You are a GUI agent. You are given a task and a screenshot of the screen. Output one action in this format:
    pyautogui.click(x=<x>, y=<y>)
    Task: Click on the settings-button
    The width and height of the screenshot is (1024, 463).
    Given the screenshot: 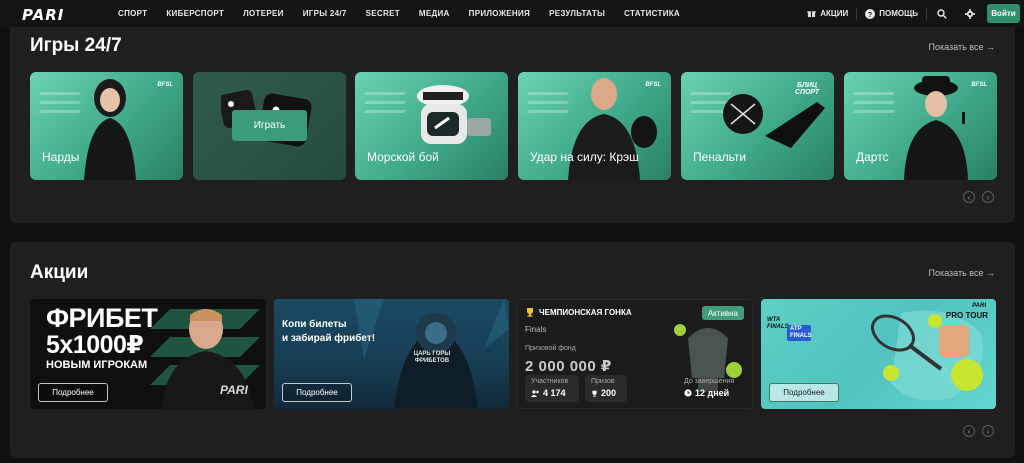 What is the action you would take?
    pyautogui.click(x=970, y=14)
    